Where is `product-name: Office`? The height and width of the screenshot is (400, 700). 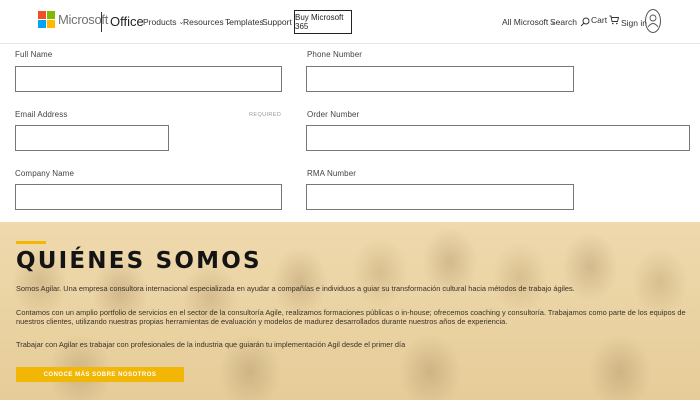 product-name: Office is located at coordinates (127, 21).